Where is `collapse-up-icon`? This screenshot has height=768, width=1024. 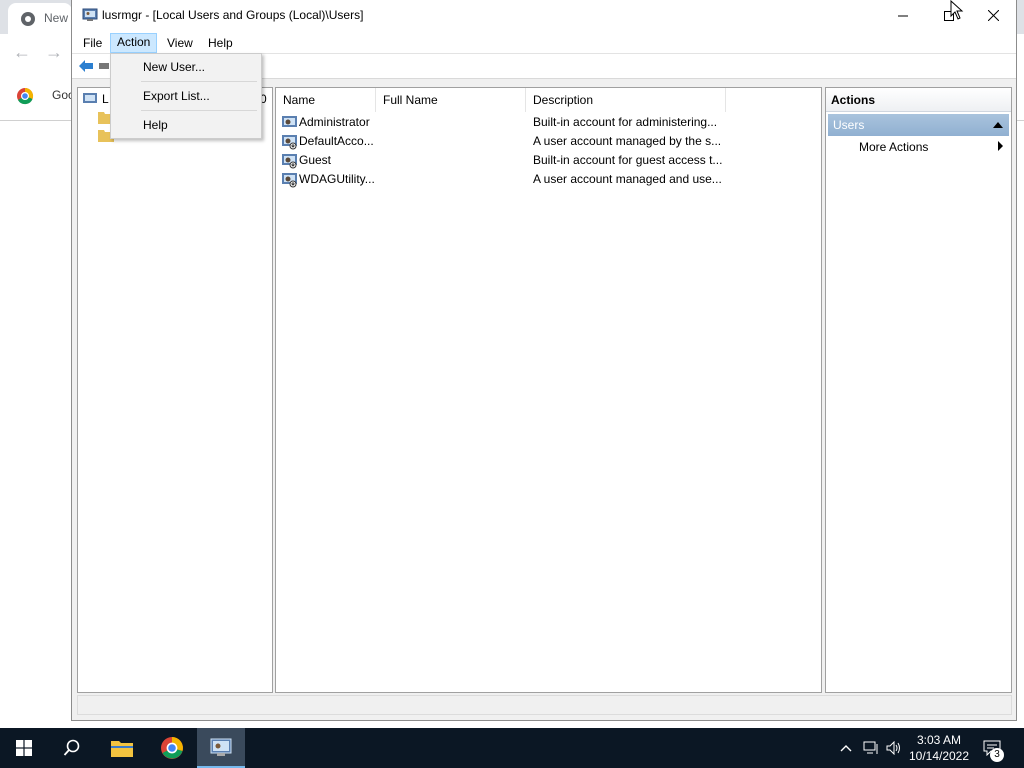 collapse-up-icon is located at coordinates (998, 125).